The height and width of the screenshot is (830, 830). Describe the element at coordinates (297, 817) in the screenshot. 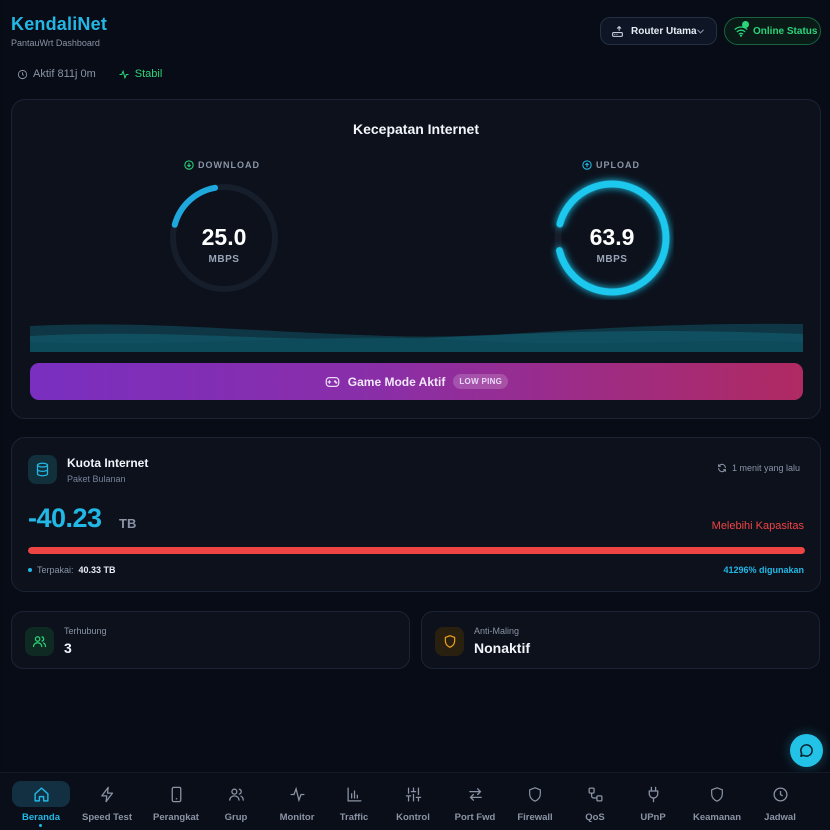

I see `nav-label: Monitor` at that location.